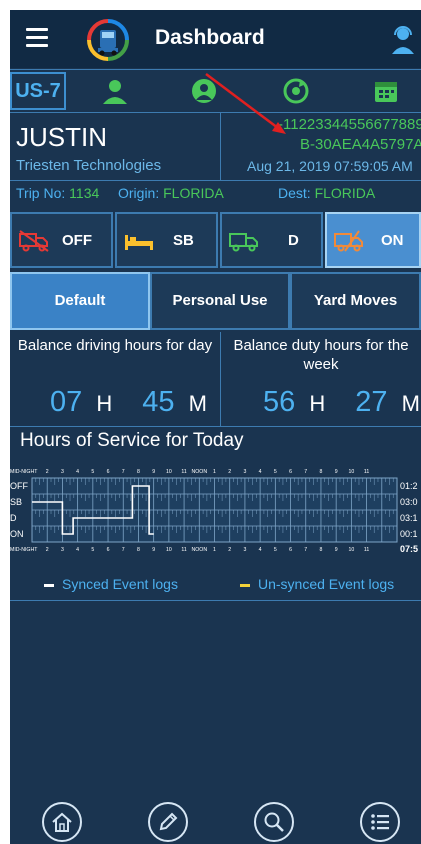  Describe the element at coordinates (326, 584) in the screenshot. I see `unsynced-legend-label: Un-synced Event logs` at that location.